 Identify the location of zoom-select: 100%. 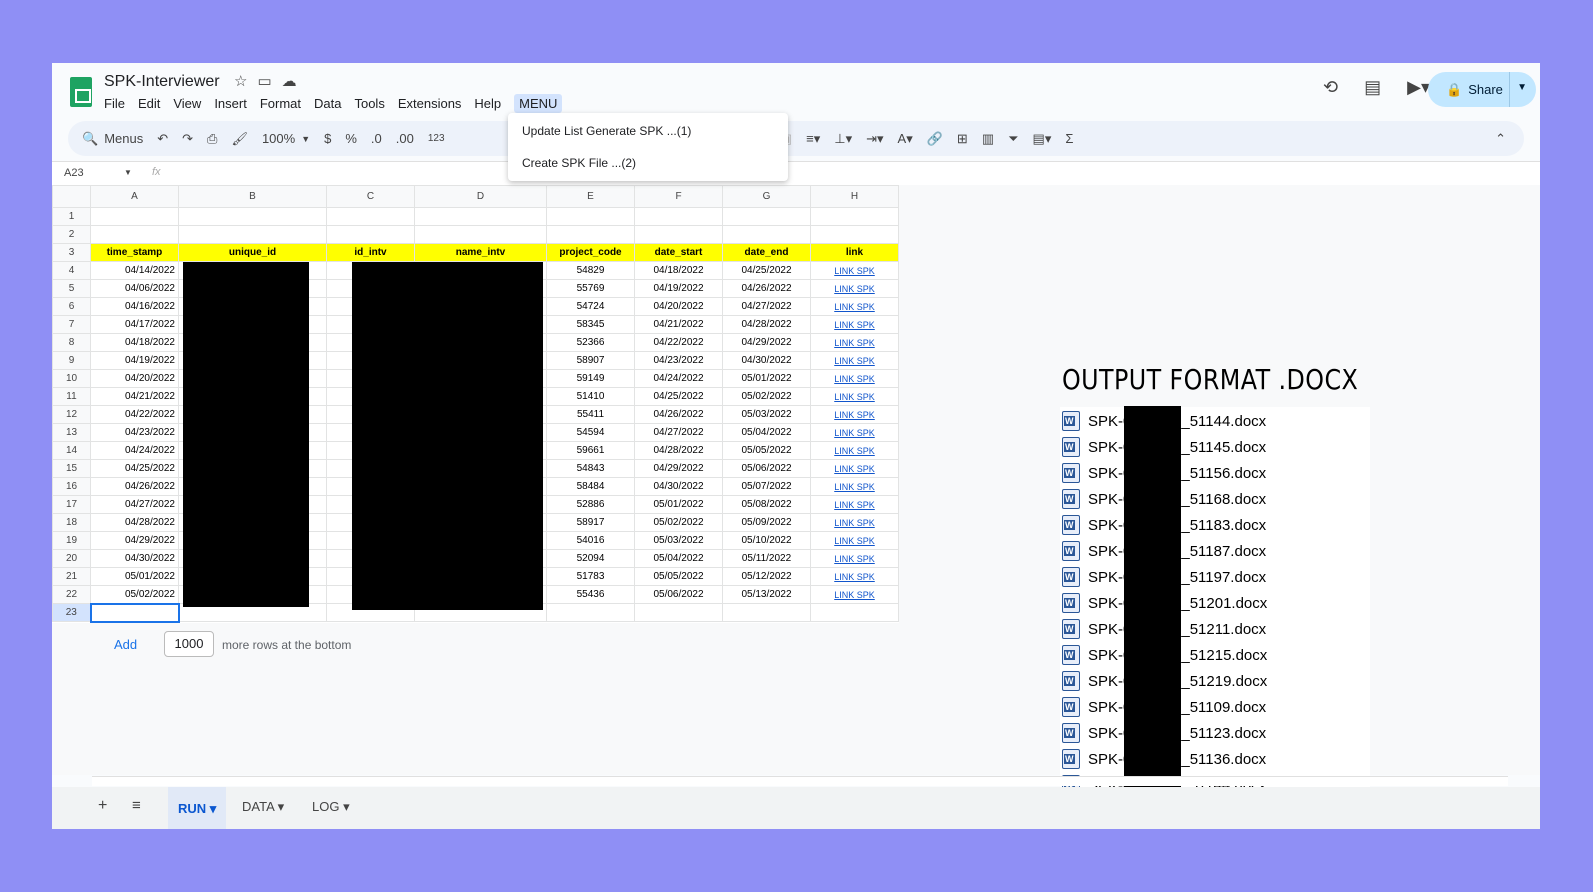
(278, 138).